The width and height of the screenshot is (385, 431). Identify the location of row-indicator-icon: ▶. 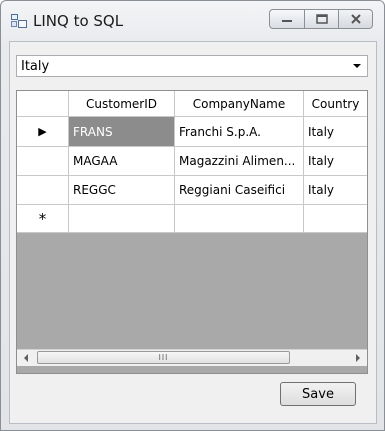
(43, 132).